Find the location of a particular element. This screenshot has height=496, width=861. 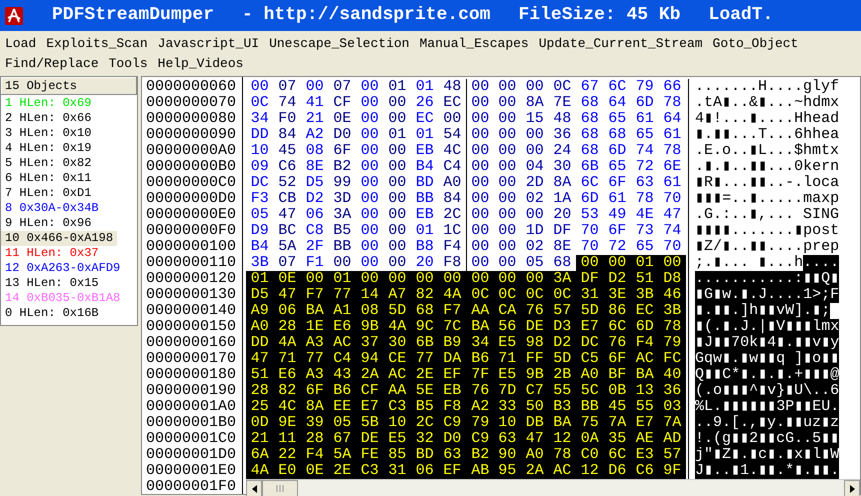

hex-byte: 68 is located at coordinates (617, 135).